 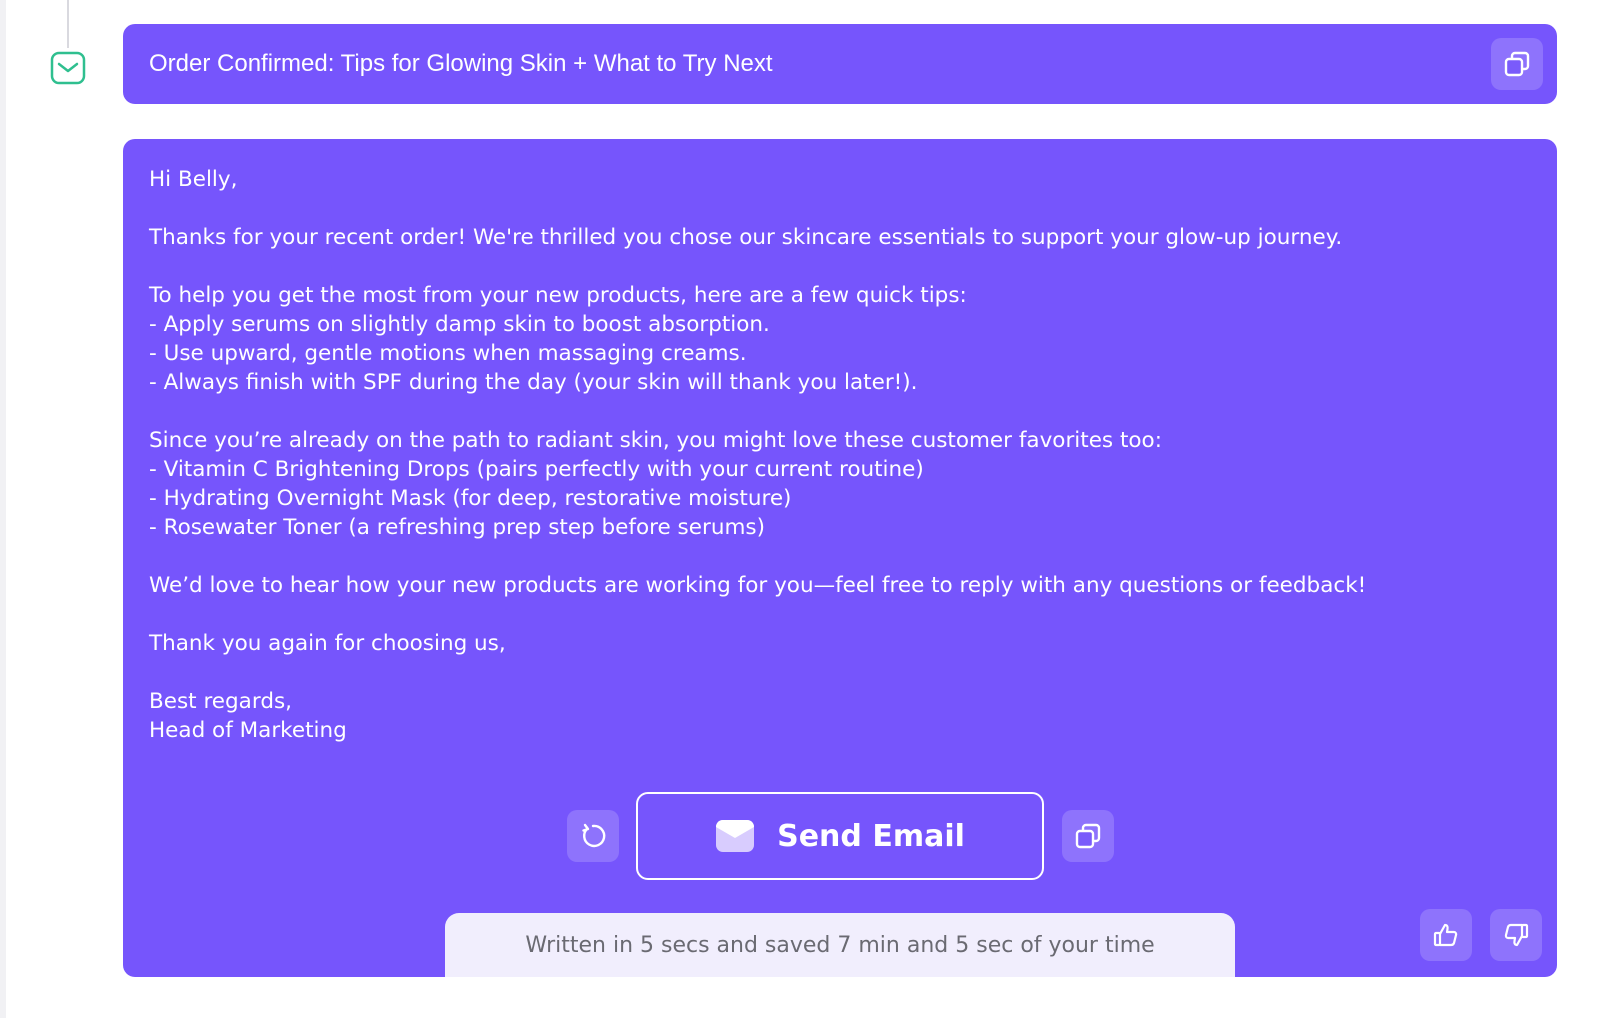 I want to click on refresh-icon, so click(x=594, y=835).